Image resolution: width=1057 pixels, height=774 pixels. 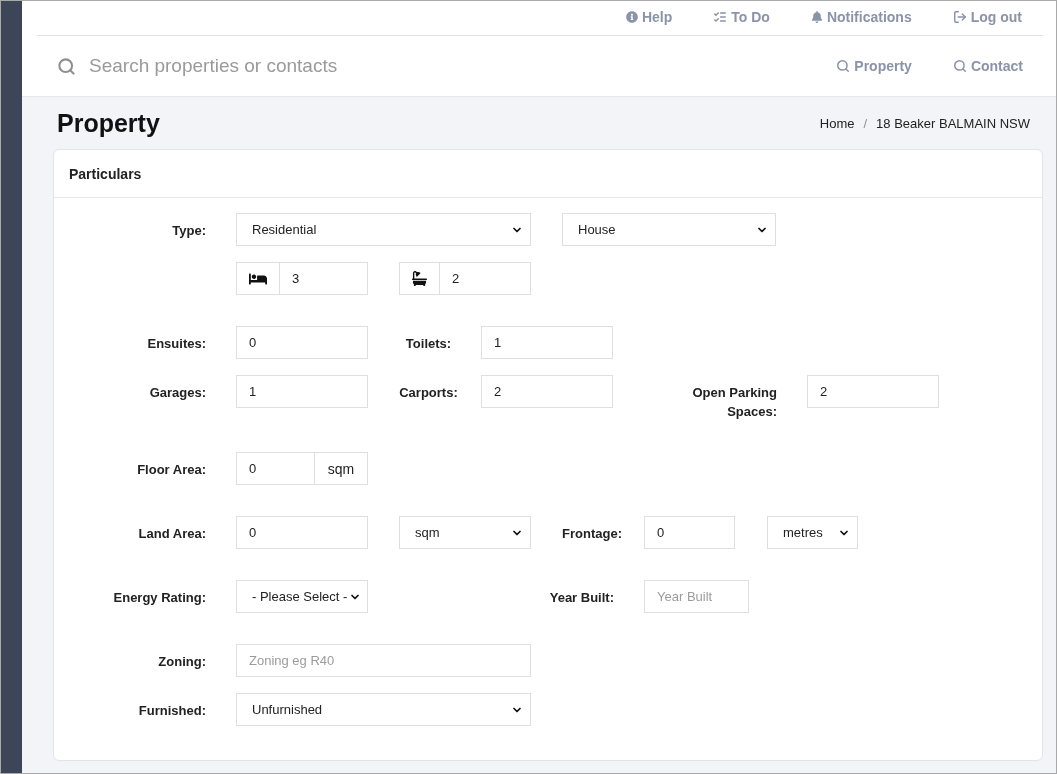 What do you see at coordinates (465, 532) in the screenshot?
I see `dropdown-select: sqm` at bounding box center [465, 532].